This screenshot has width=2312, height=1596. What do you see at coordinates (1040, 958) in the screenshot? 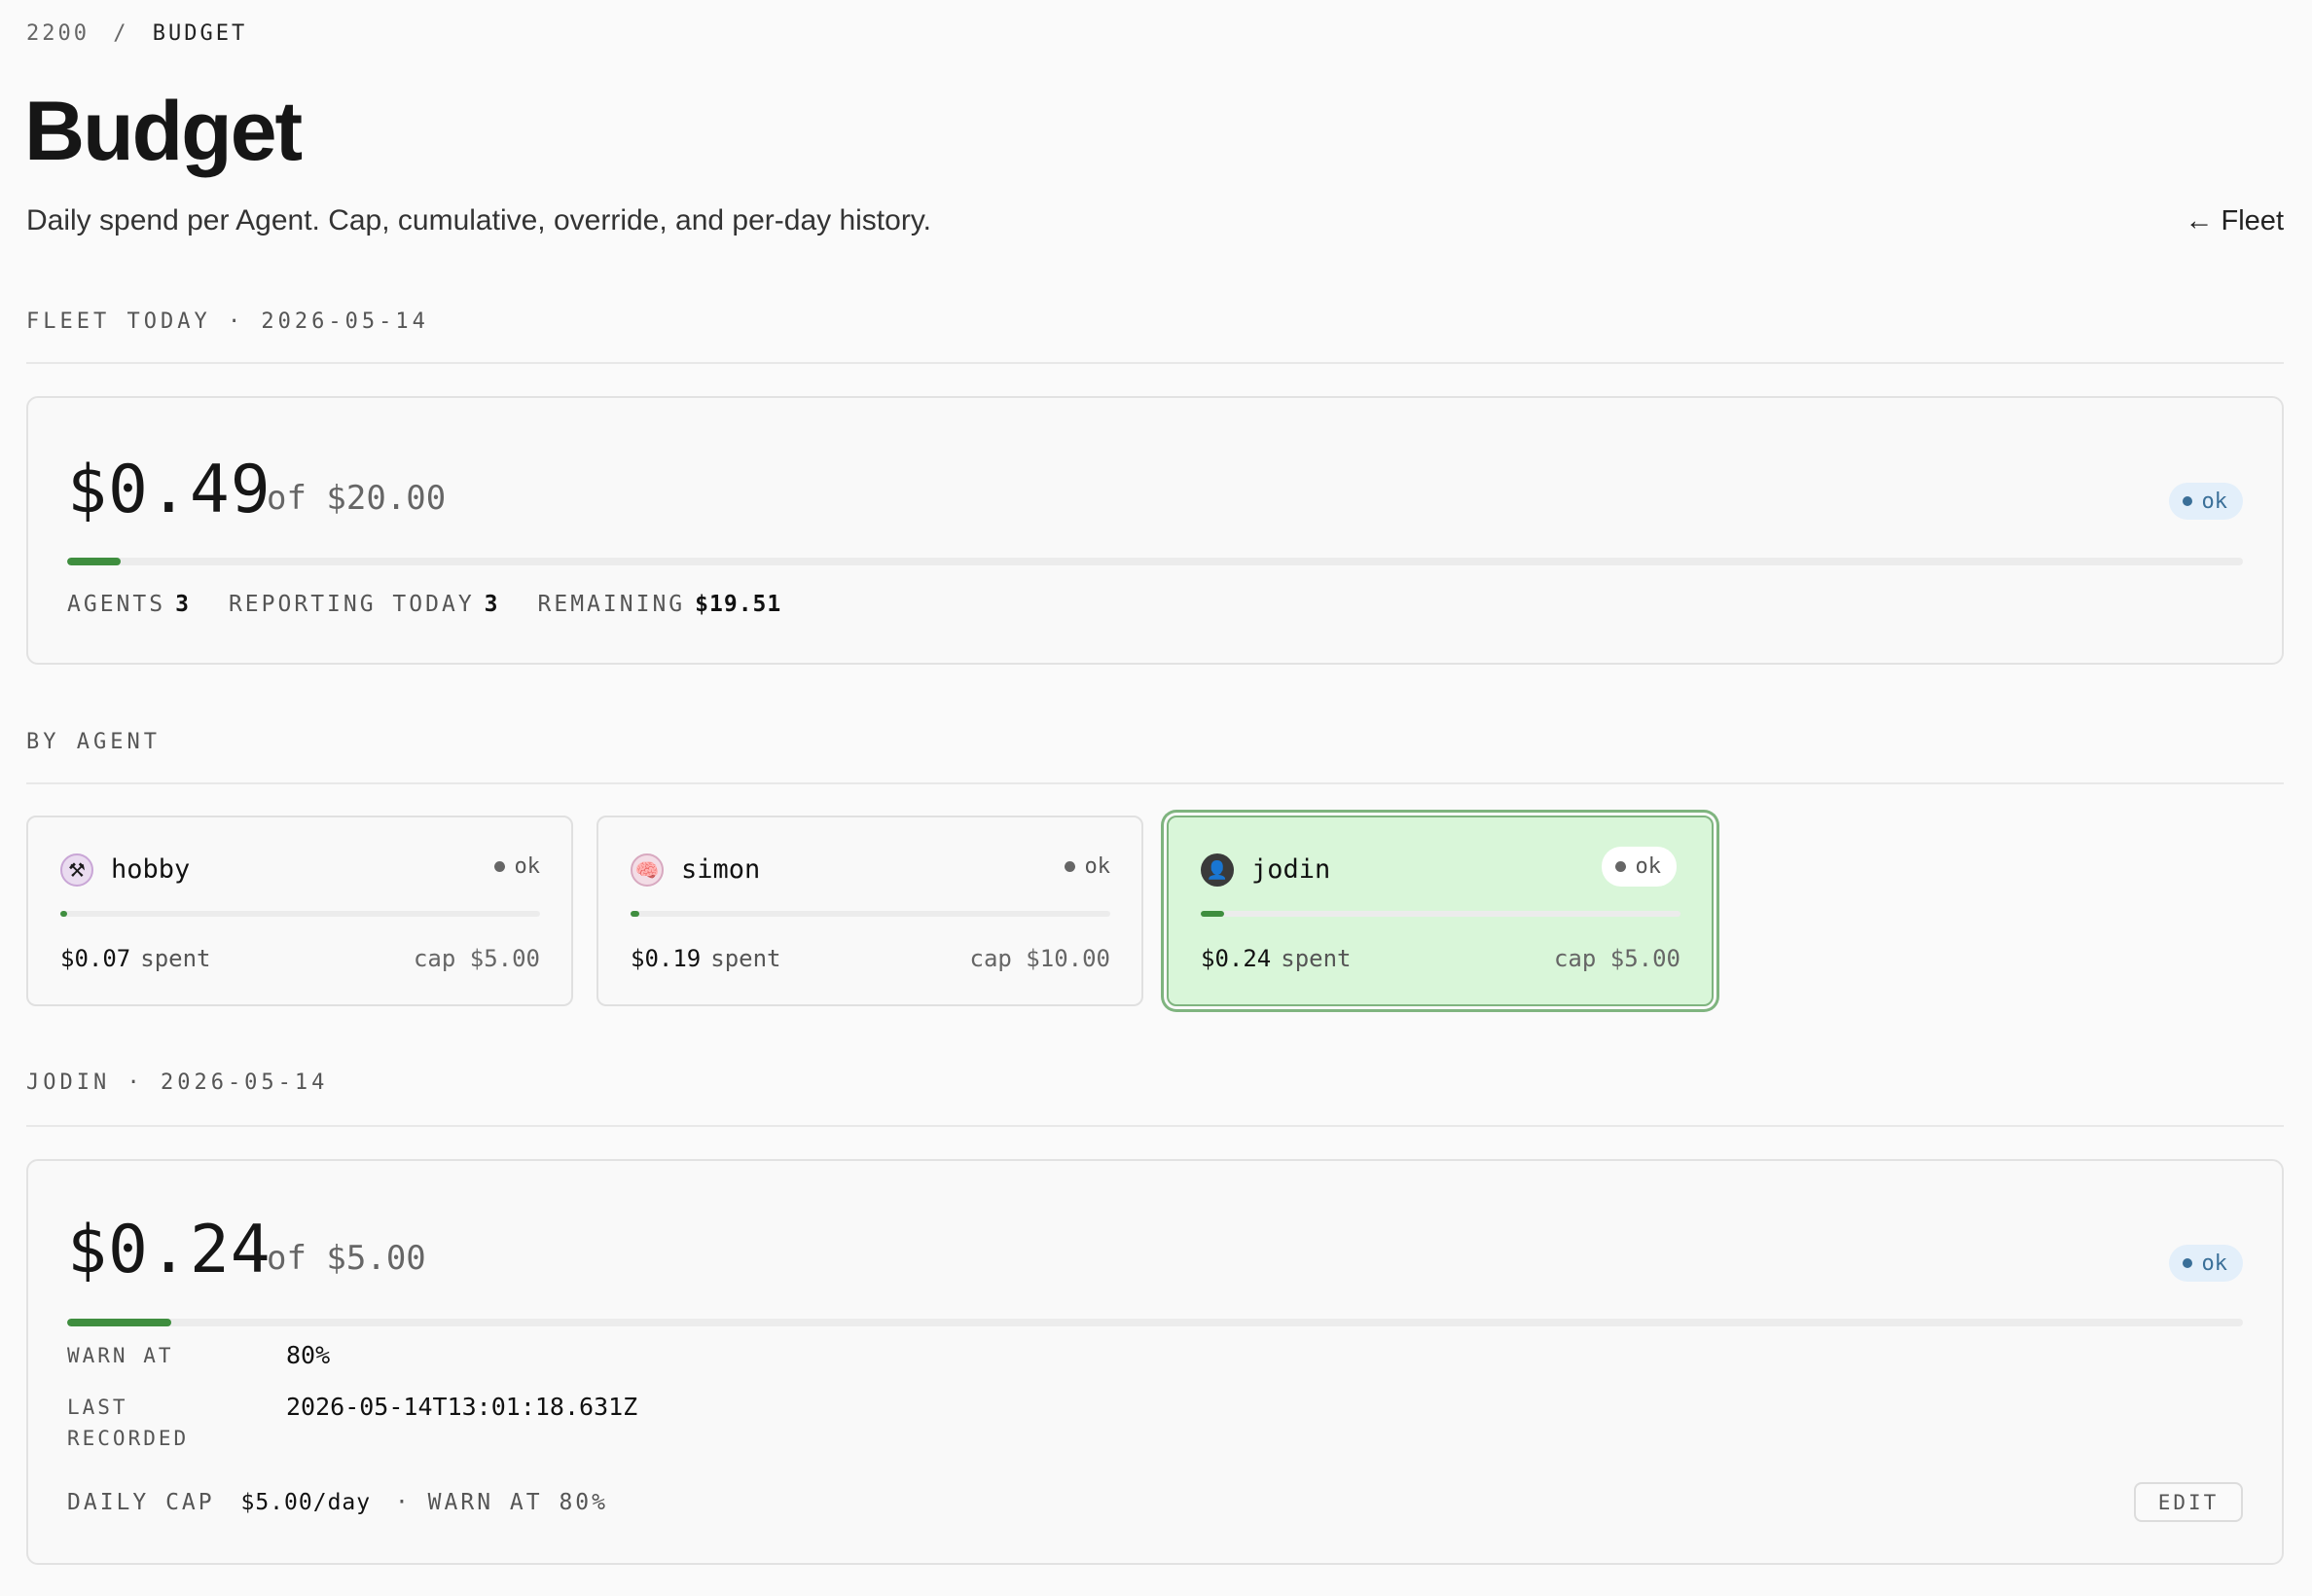
I see `agent-cap: cap $10.00` at bounding box center [1040, 958].